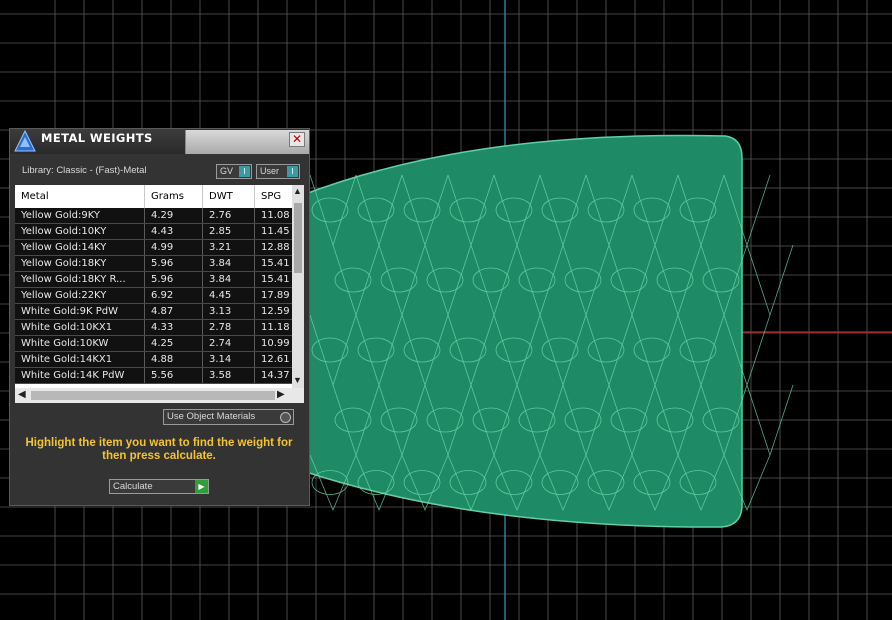 Image resolution: width=892 pixels, height=620 pixels. Describe the element at coordinates (297, 380) in the screenshot. I see `scroll-down-icon: ▼` at that location.